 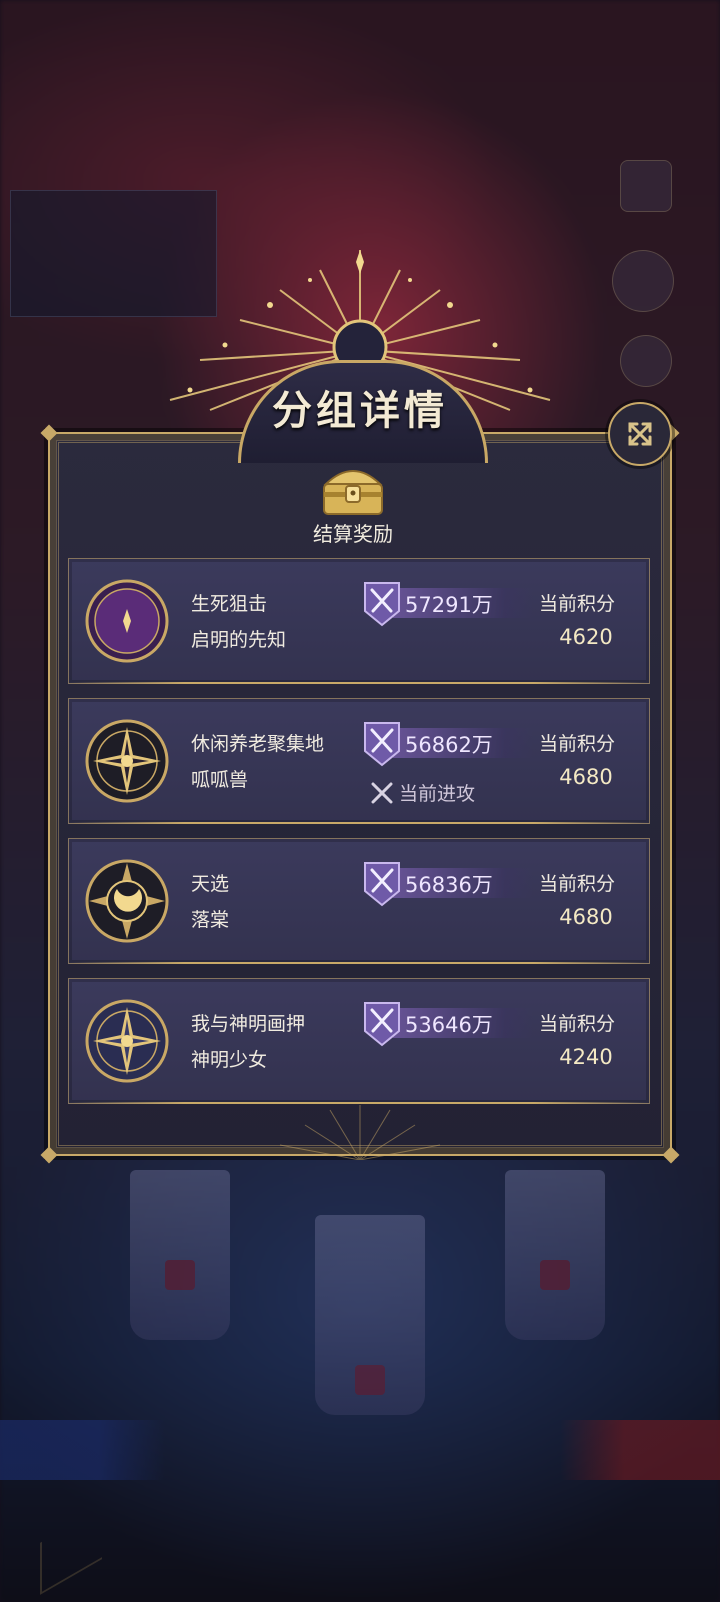 I want to click on close-button, so click(x=640, y=434).